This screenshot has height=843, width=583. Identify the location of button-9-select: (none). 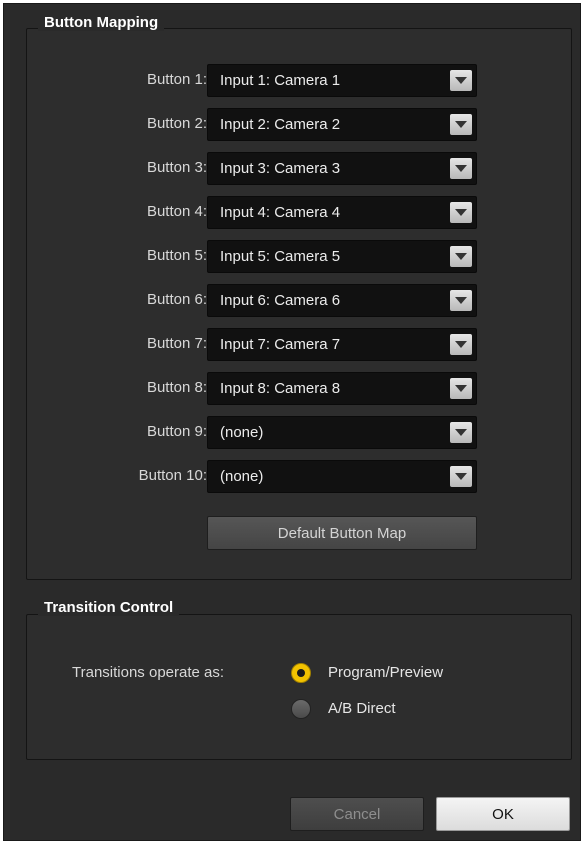
(342, 432).